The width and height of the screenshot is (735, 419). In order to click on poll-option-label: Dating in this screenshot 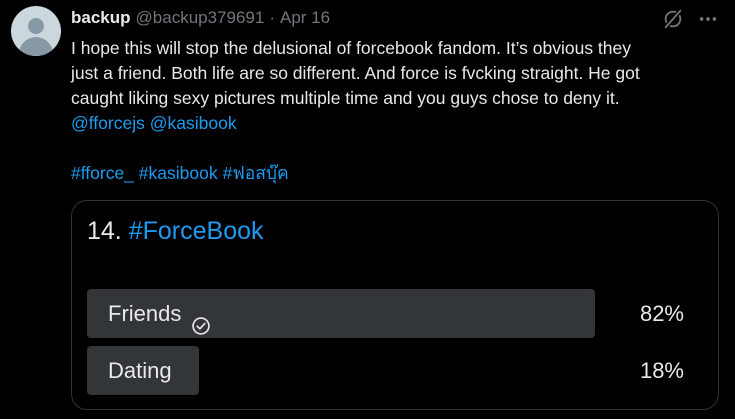, I will do `click(140, 370)`.